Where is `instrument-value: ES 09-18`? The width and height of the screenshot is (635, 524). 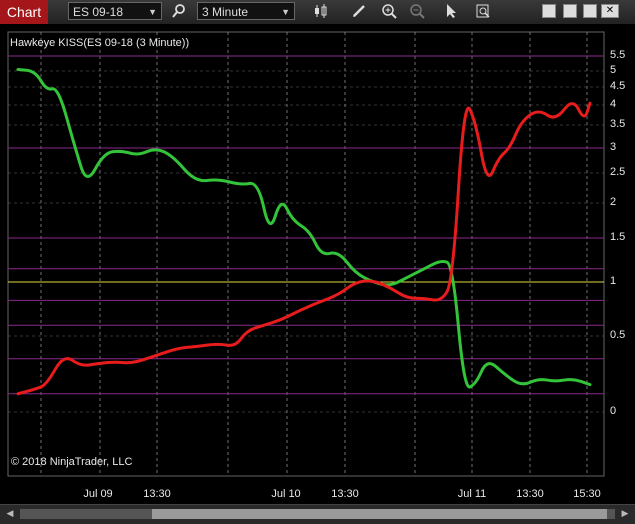
instrument-value: ES 09-18 is located at coordinates (98, 12).